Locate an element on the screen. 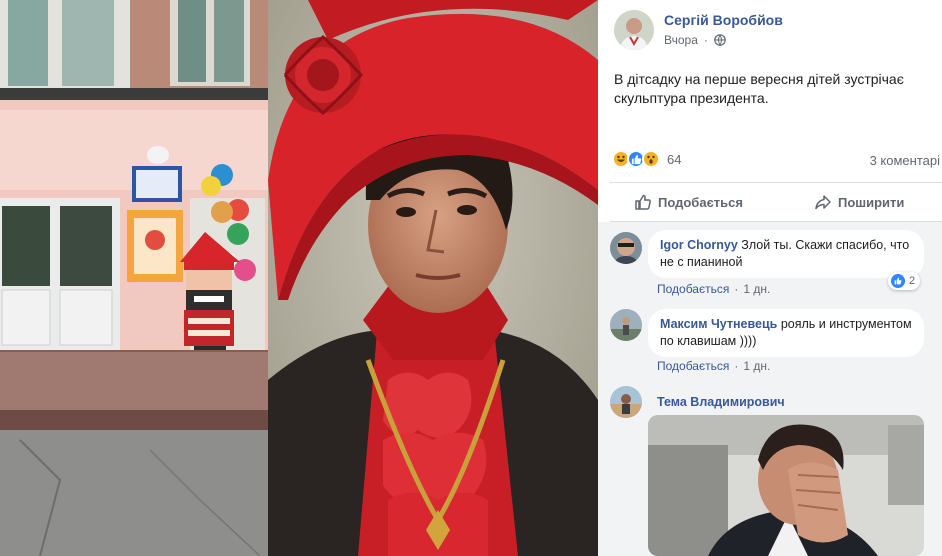 The image size is (942, 556). share-arrow-icon is located at coordinates (823, 202).